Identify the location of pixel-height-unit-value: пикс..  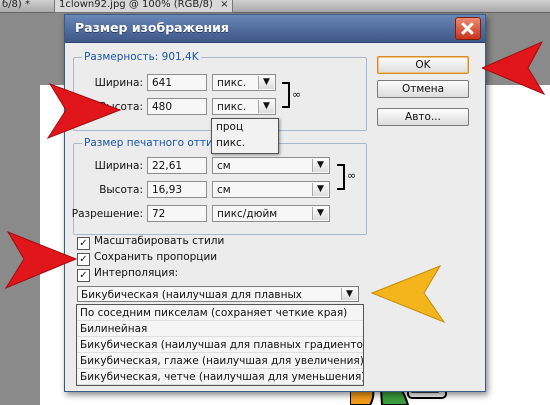
(232, 107).